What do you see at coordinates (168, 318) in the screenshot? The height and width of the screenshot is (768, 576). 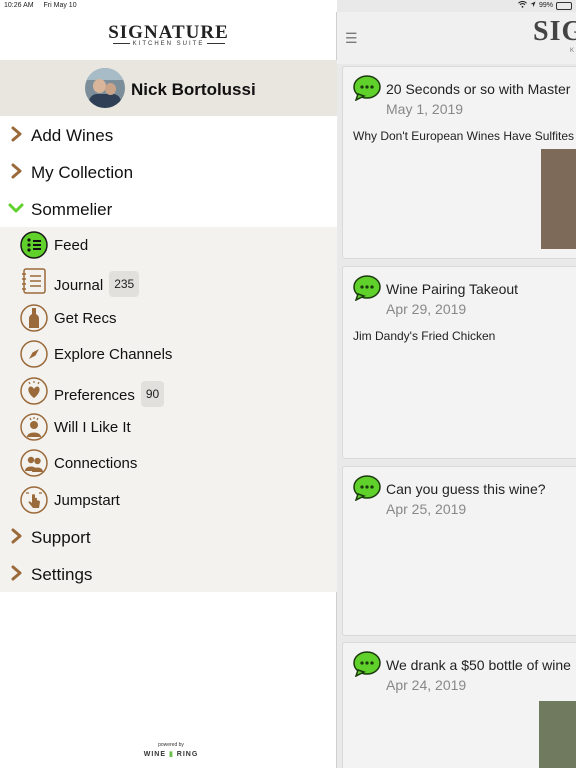 I see `submenu-item-get-recs: Get Recs` at bounding box center [168, 318].